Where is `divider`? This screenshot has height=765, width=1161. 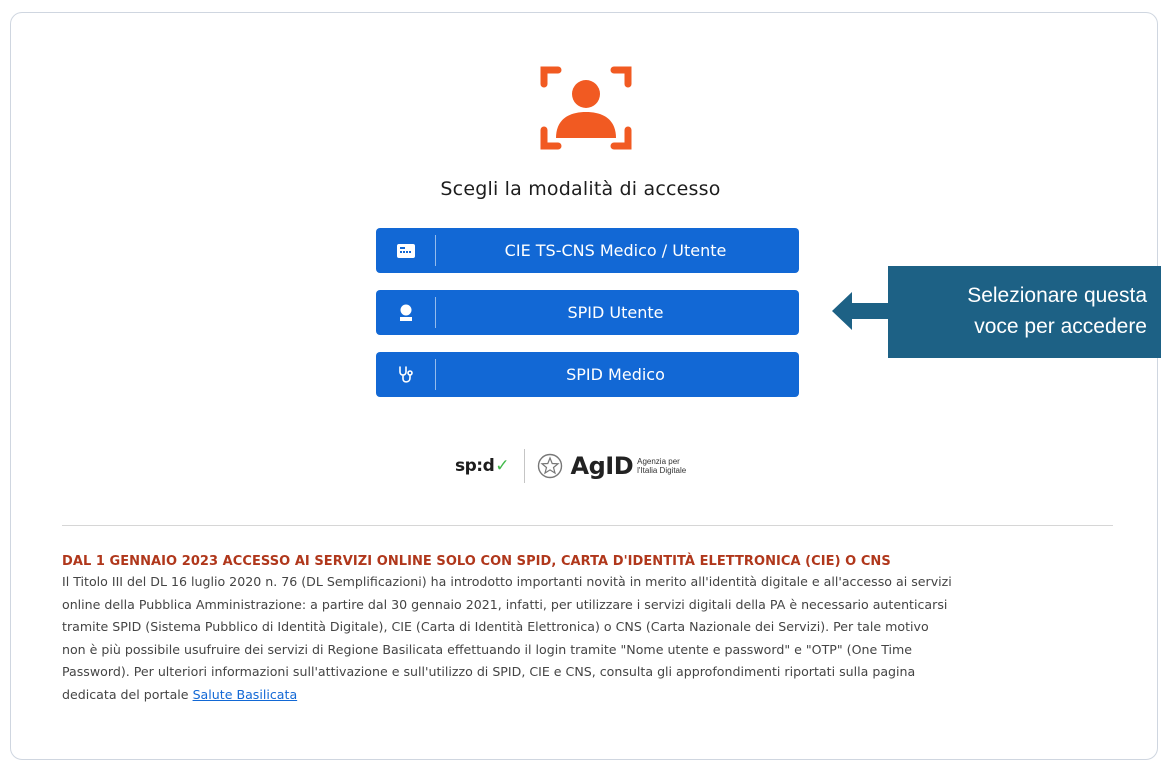
divider is located at coordinates (587, 525).